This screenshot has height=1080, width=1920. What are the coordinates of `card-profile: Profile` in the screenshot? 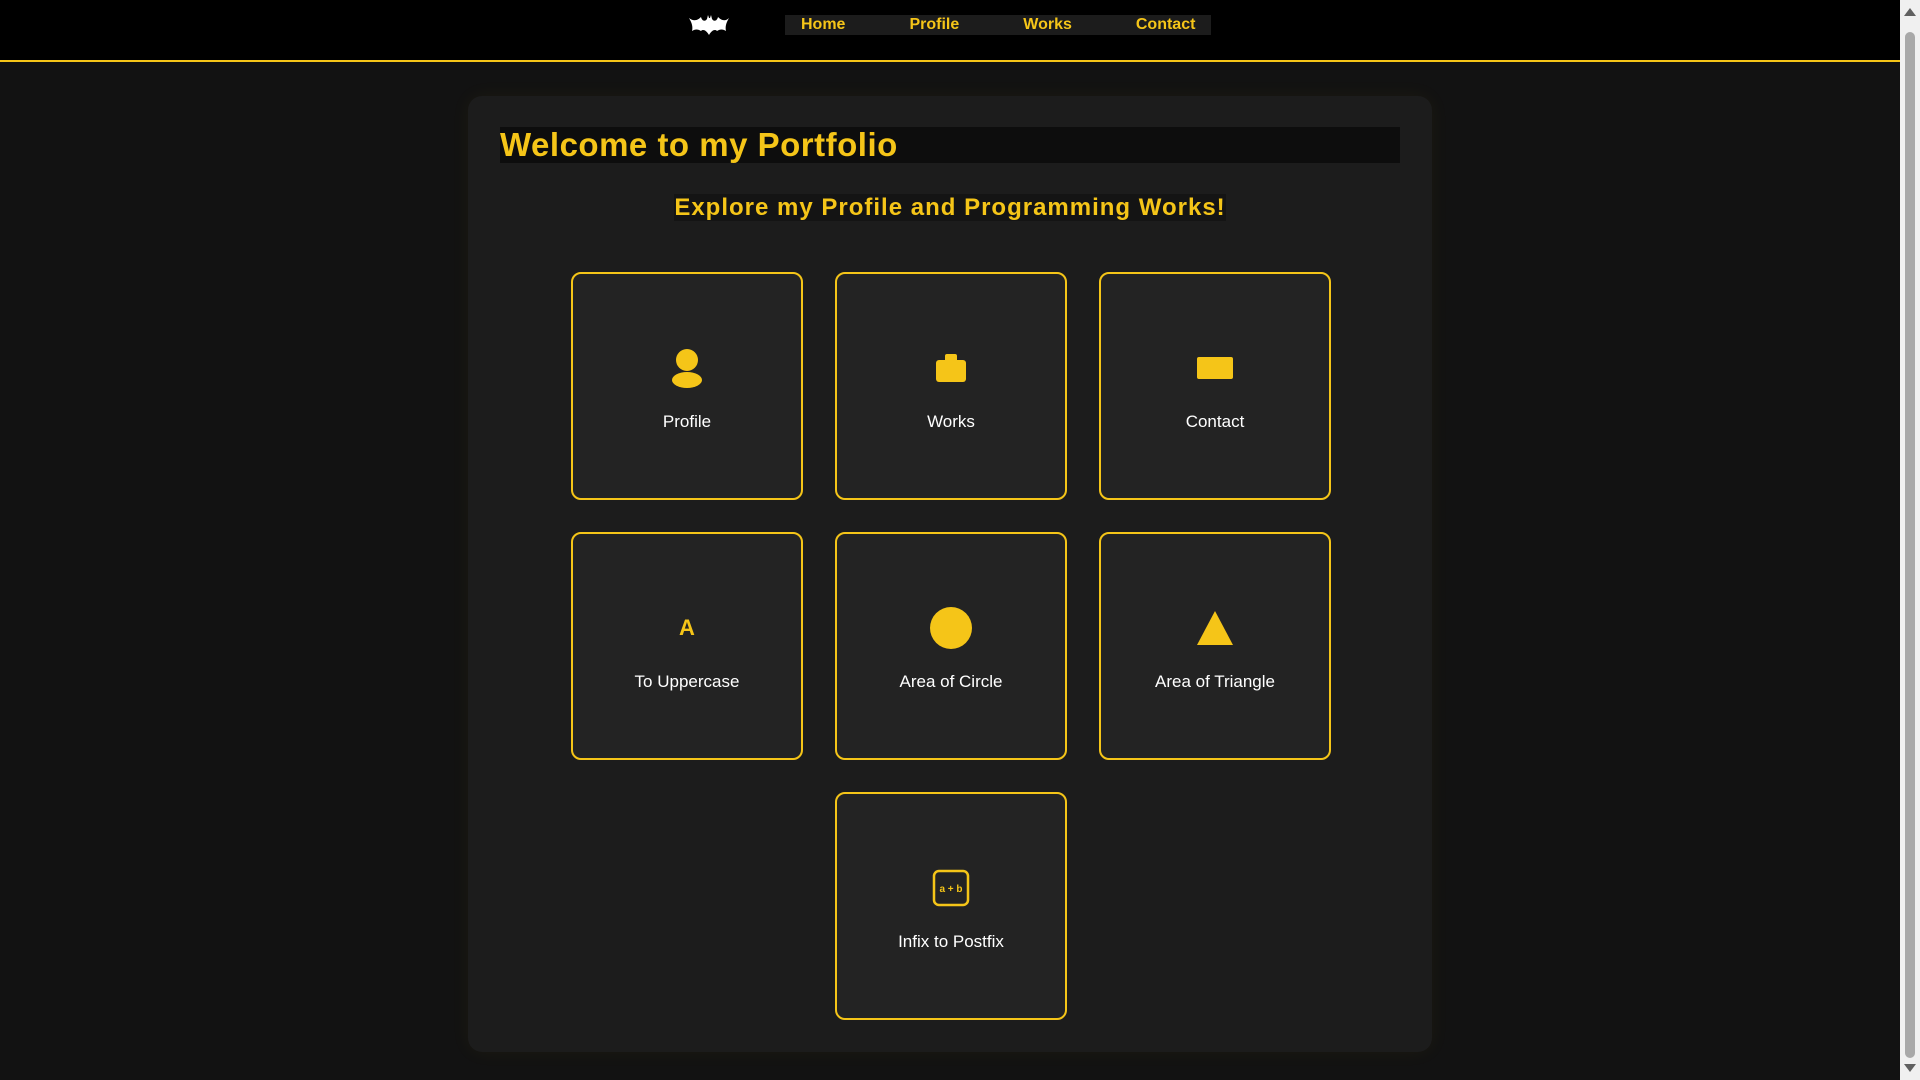 It's located at (687, 386).